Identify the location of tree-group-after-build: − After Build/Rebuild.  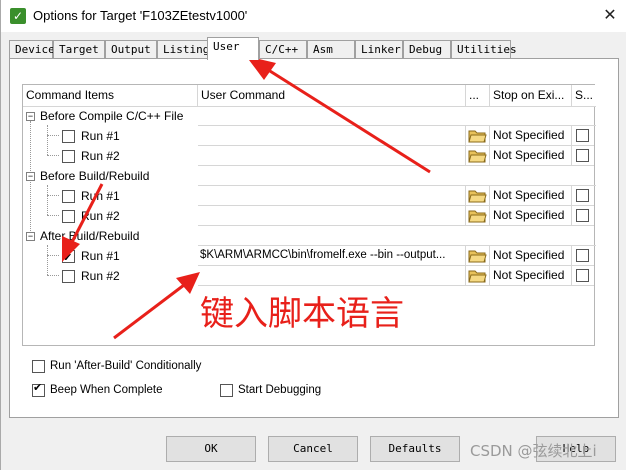
(109, 236).